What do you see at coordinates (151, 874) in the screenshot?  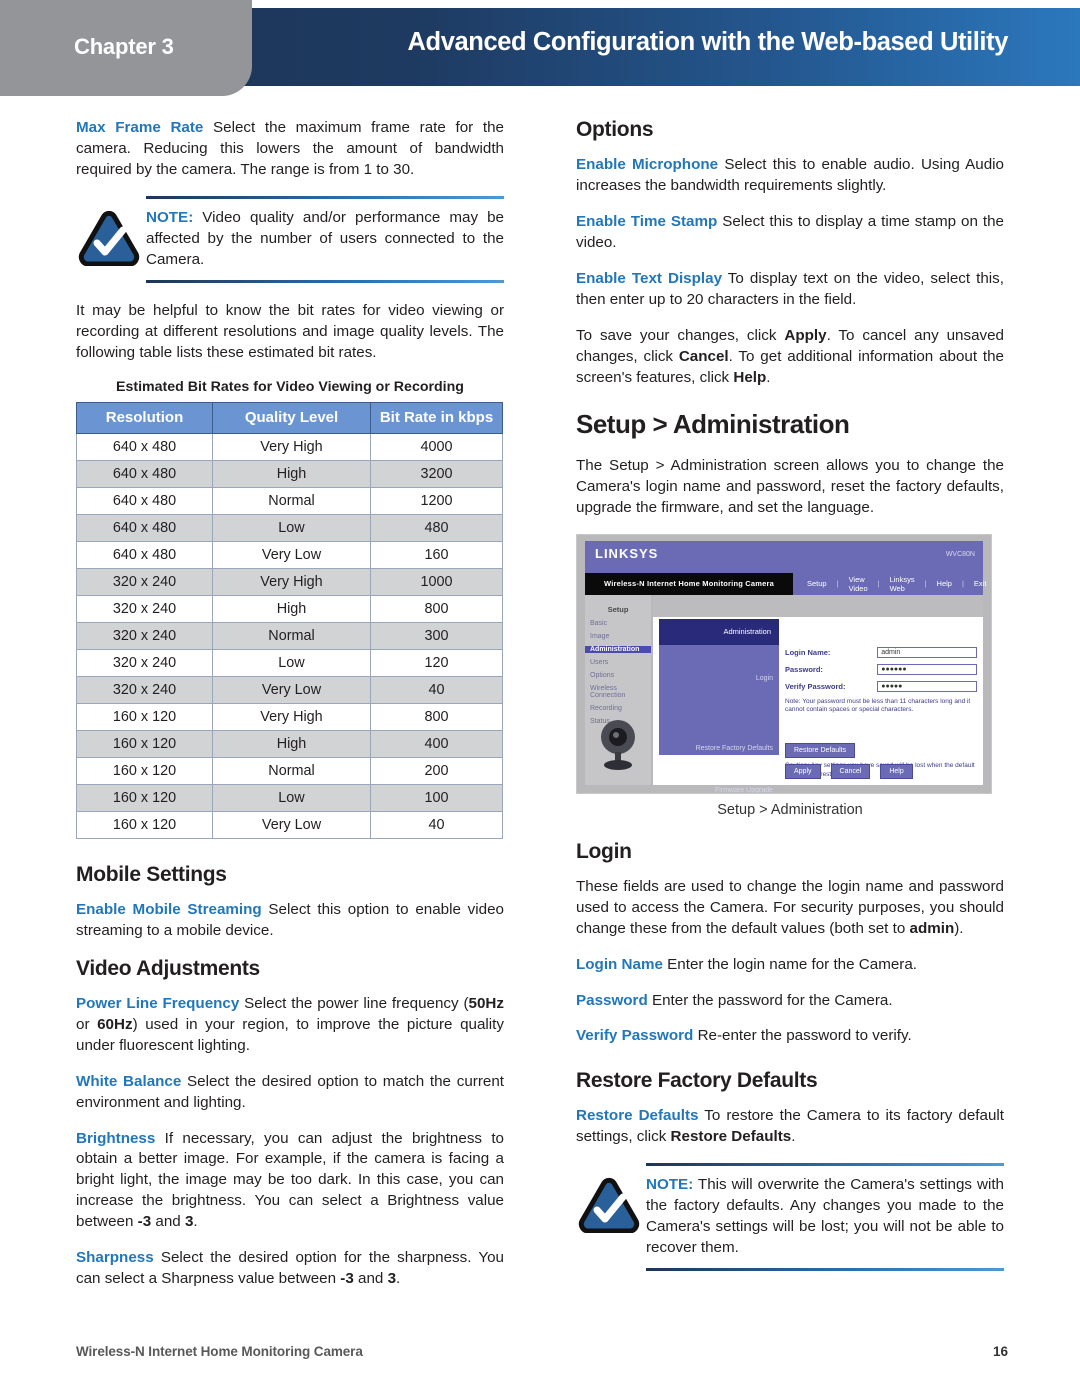 I see `heading-mobile-settings: Mobile Settings` at bounding box center [151, 874].